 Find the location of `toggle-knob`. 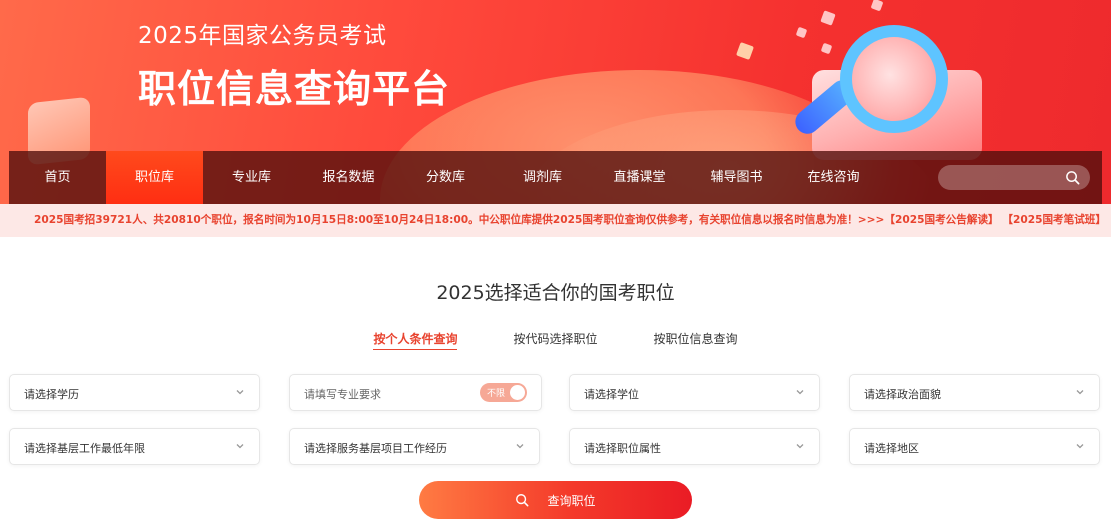

toggle-knob is located at coordinates (517, 392).